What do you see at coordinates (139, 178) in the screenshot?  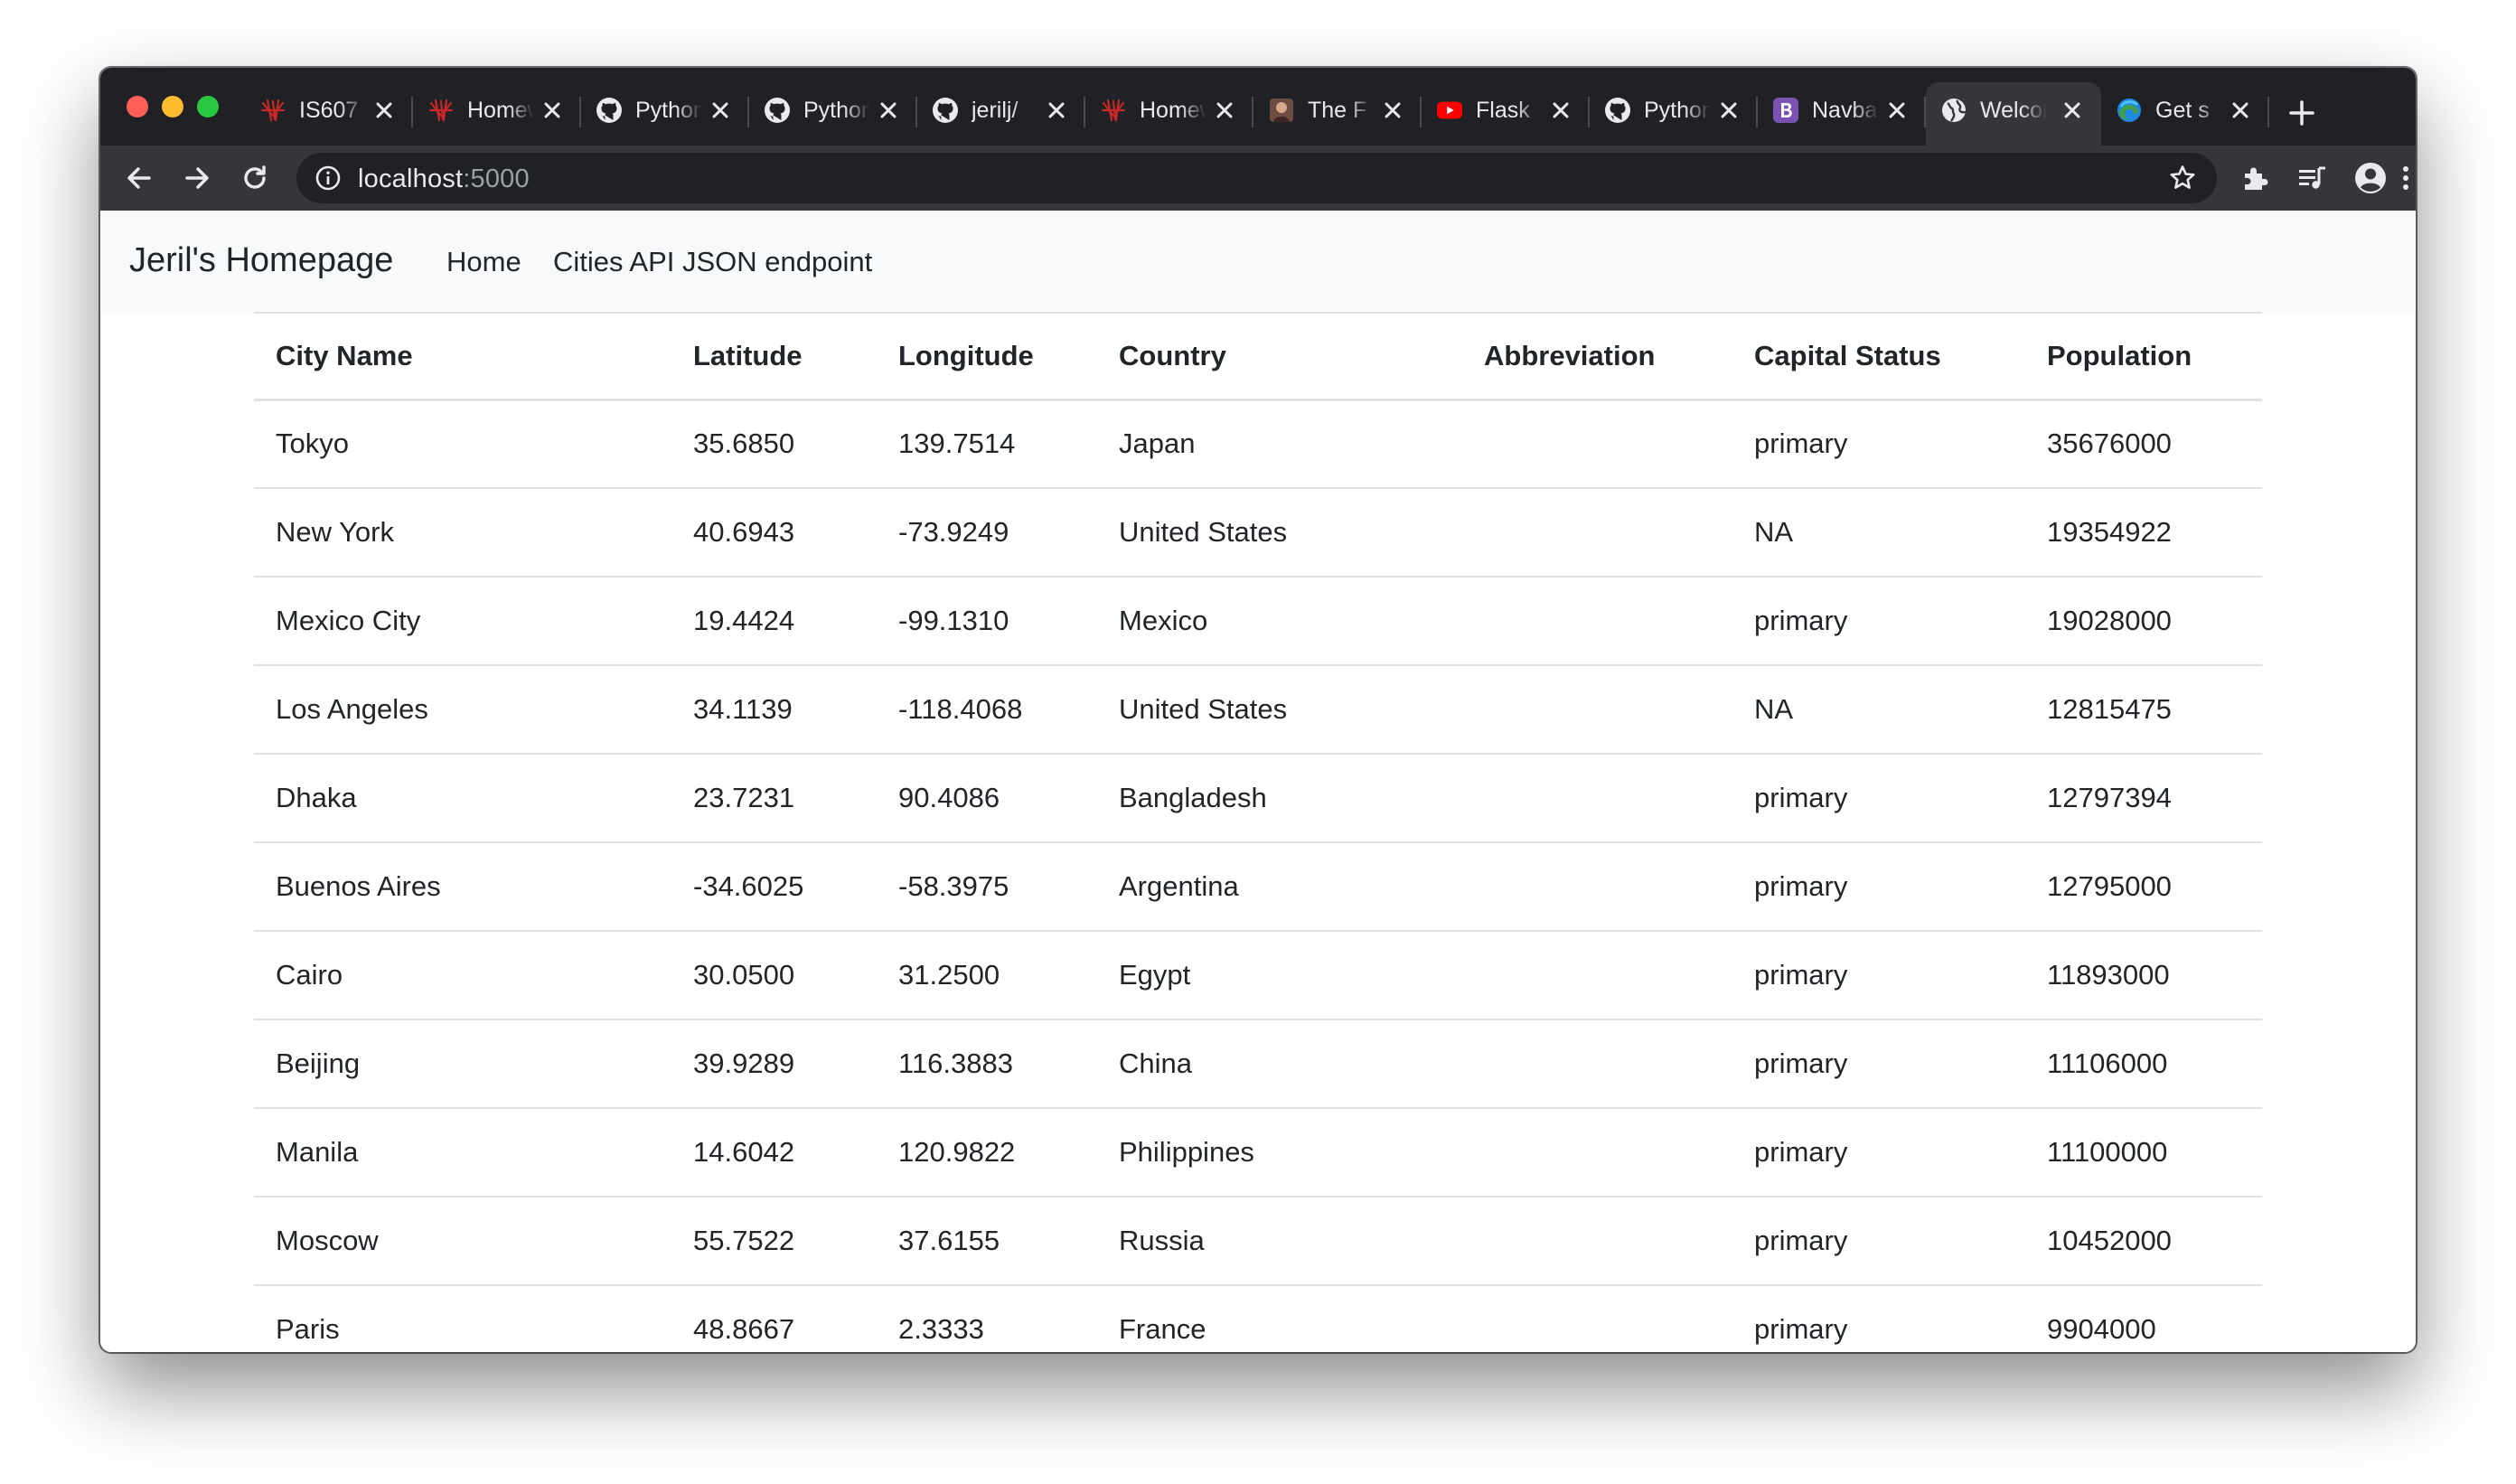 I see `back-button` at bounding box center [139, 178].